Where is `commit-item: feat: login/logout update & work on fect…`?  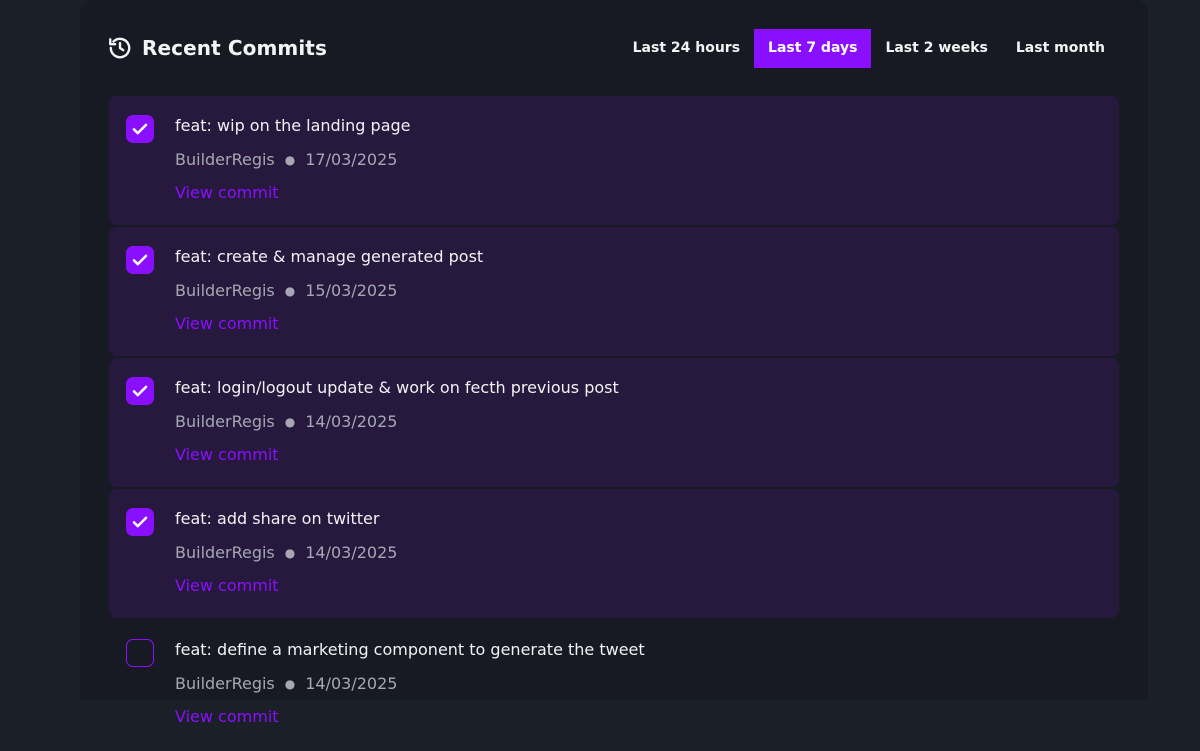 commit-item: feat: login/logout update & work on fect… is located at coordinates (614, 422).